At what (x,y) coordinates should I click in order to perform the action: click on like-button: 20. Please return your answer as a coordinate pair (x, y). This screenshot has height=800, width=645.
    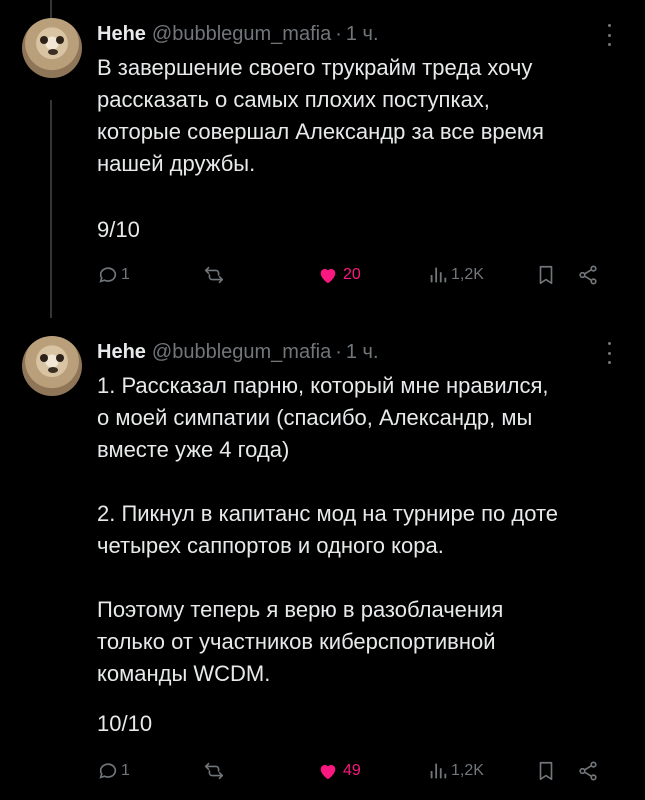
    Looking at the image, I should click on (339, 275).